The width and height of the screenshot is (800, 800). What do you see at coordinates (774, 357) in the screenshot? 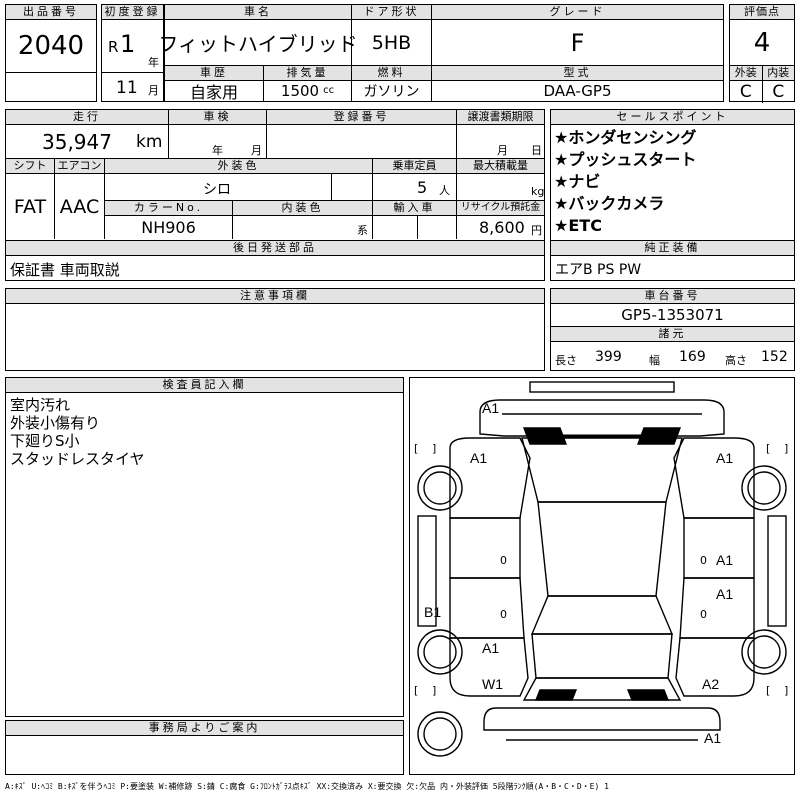
I see `height-value: 152` at bounding box center [774, 357].